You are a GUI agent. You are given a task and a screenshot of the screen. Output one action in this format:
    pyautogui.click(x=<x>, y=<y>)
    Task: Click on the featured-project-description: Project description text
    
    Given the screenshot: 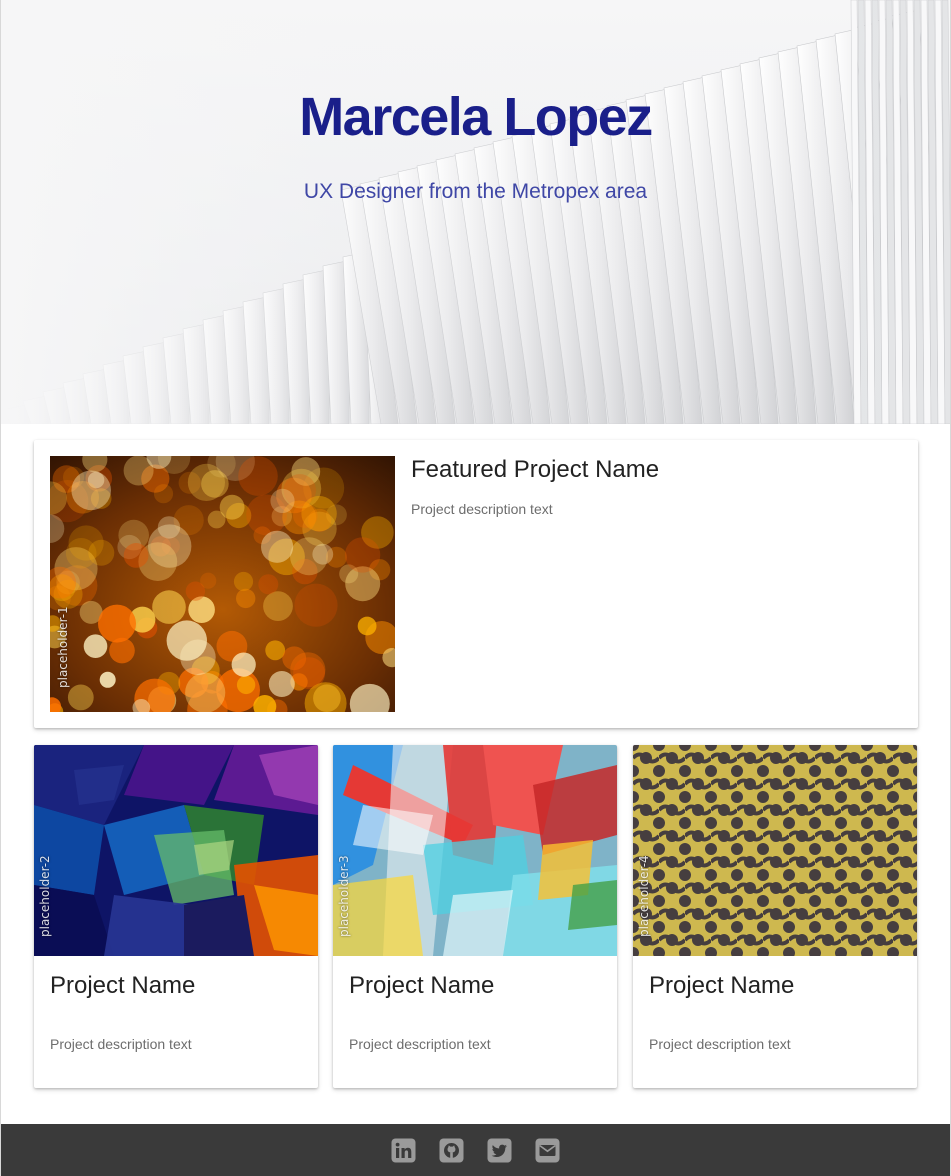 What is the action you would take?
    pyautogui.click(x=482, y=509)
    